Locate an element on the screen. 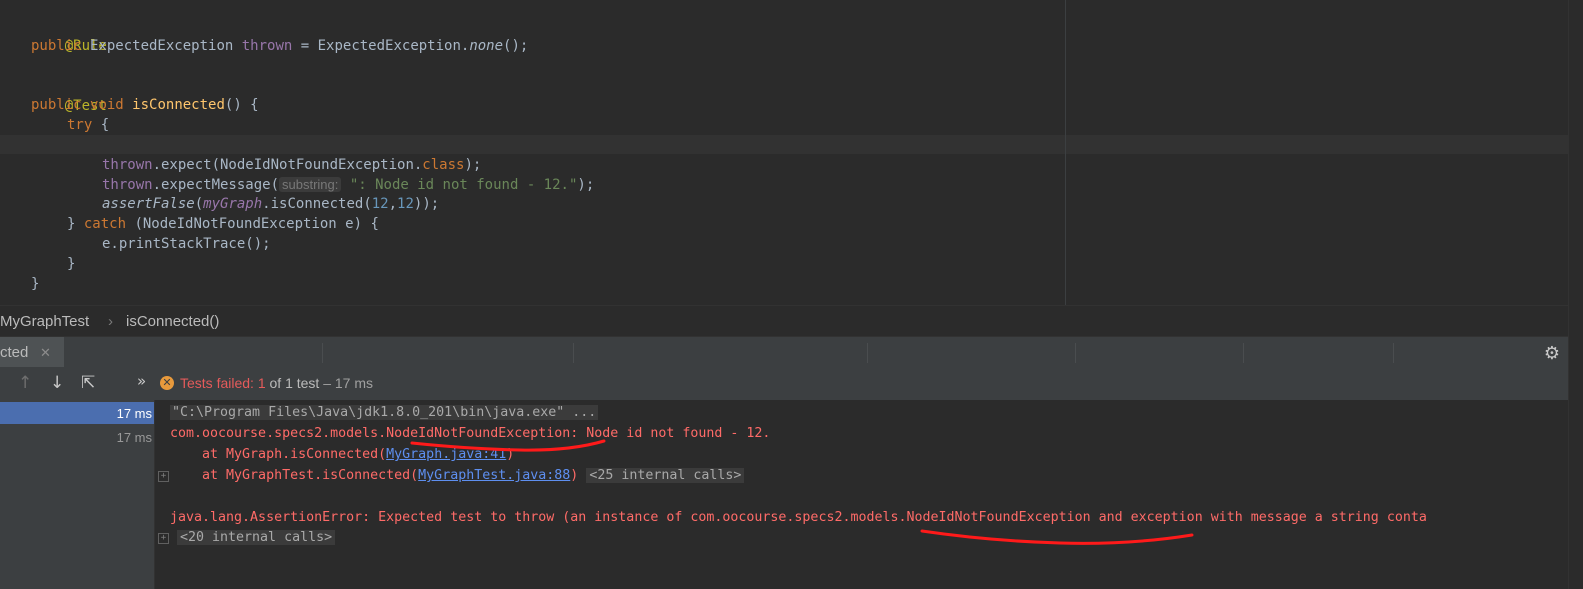 The height and width of the screenshot is (589, 1583). stack-frame-text: at MyGraph.isConnected( is located at coordinates (278, 454).